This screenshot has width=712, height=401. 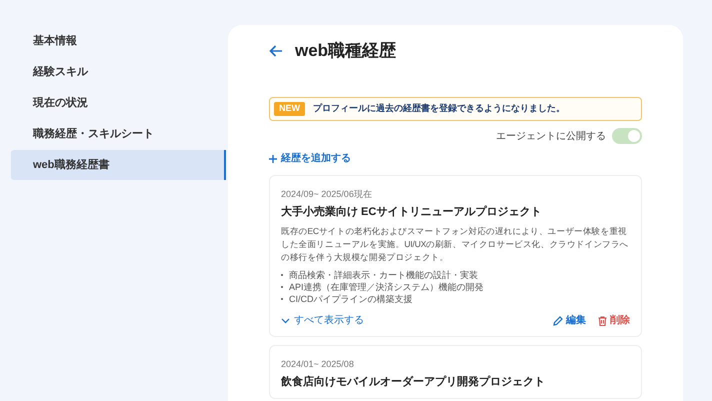 What do you see at coordinates (318, 364) in the screenshot?
I see `project-period: 2024/01~ 2025/08` at bounding box center [318, 364].